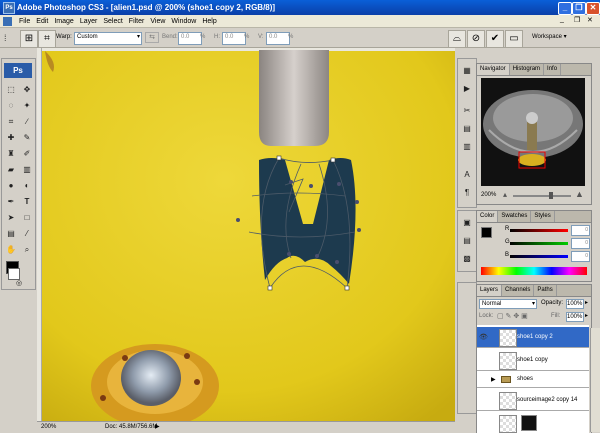  I want to click on red-slider, so click(539, 230).